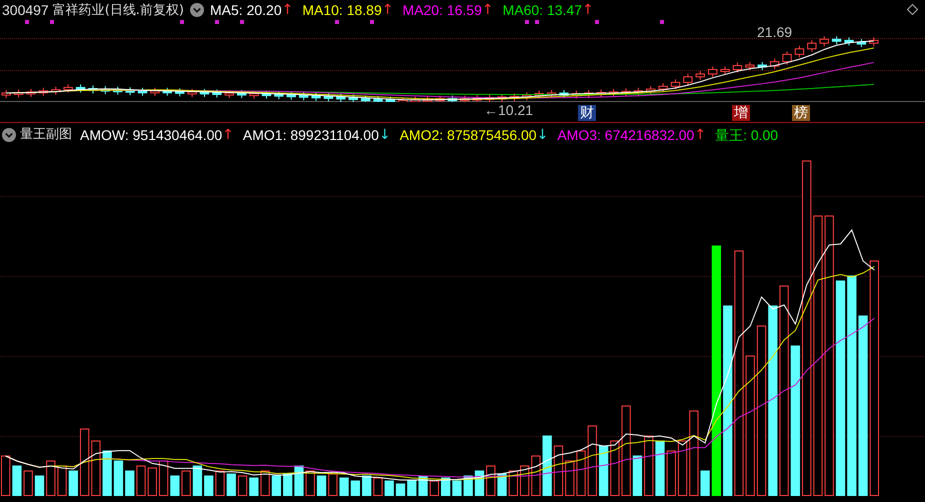 This screenshot has height=502, width=925. What do you see at coordinates (468, 135) in the screenshot?
I see `indicator-value: AMO2: 875875456.00` at bounding box center [468, 135].